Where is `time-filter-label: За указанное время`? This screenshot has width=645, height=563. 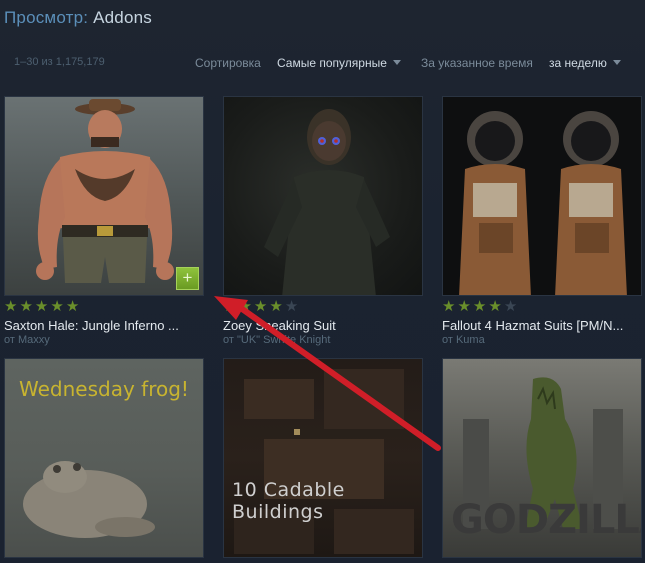 time-filter-label: За указанное время is located at coordinates (477, 63).